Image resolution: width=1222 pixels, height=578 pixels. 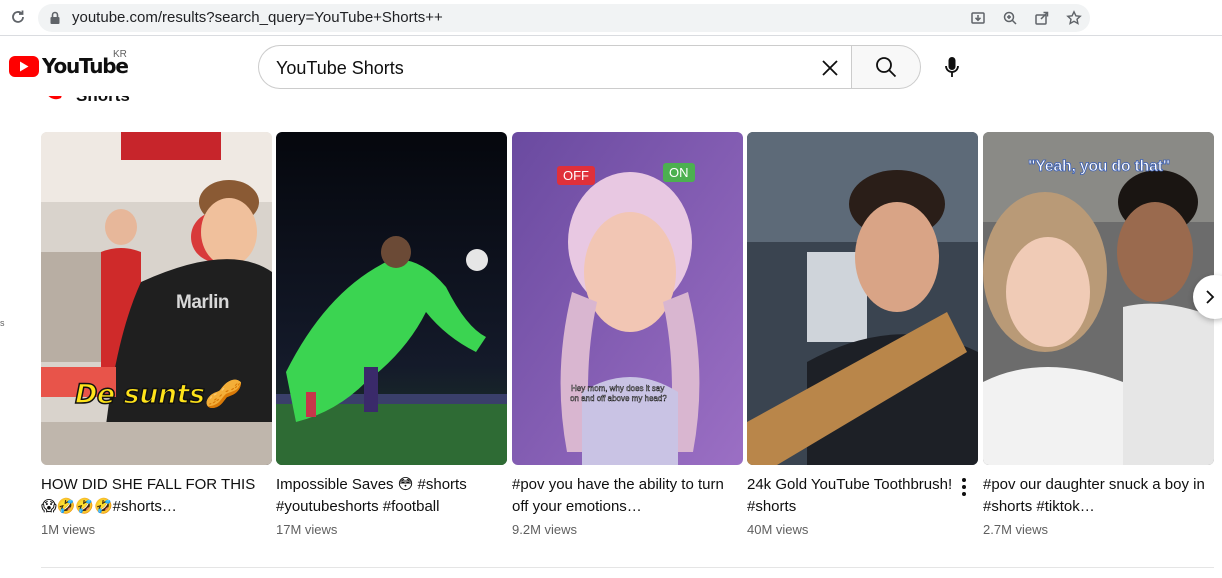 I want to click on search-button, so click(x=886, y=67).